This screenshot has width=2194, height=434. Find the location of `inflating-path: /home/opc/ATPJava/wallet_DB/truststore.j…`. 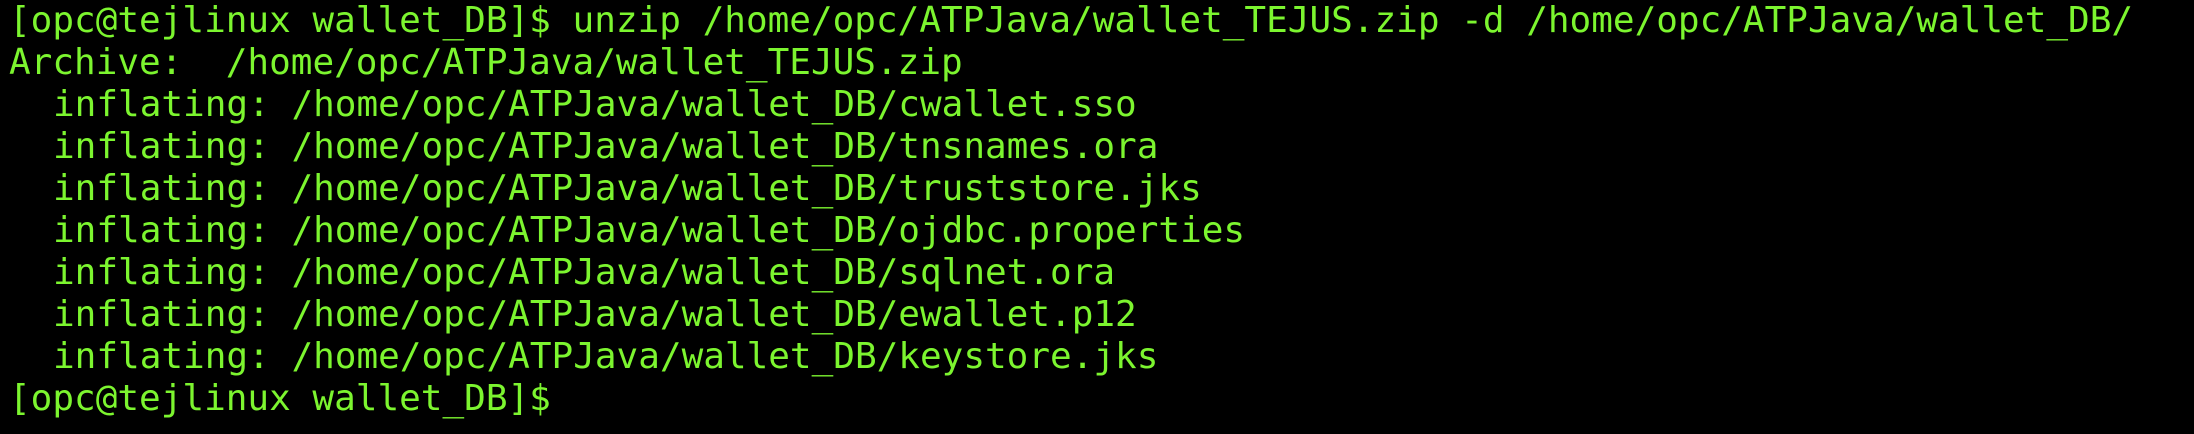

inflating-path: /home/opc/ATPJava/wallet_DB/truststore.j… is located at coordinates (746, 188).